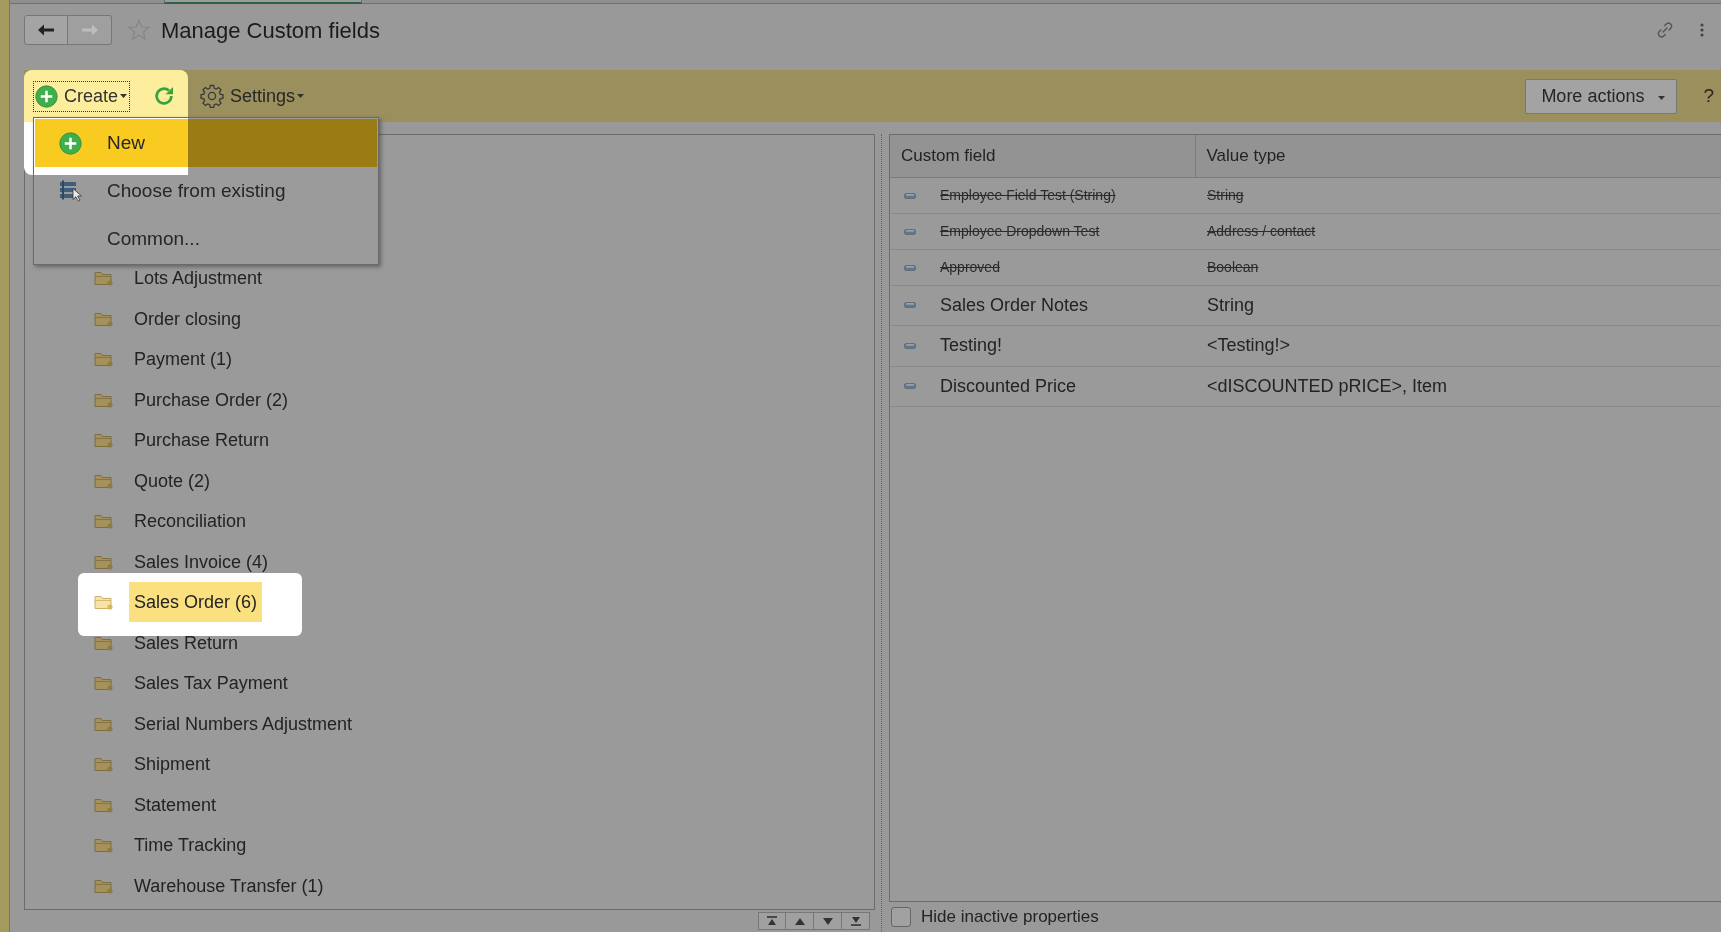 Image resolution: width=1721 pixels, height=932 pixels. I want to click on settings-button: Settings, so click(252, 96).